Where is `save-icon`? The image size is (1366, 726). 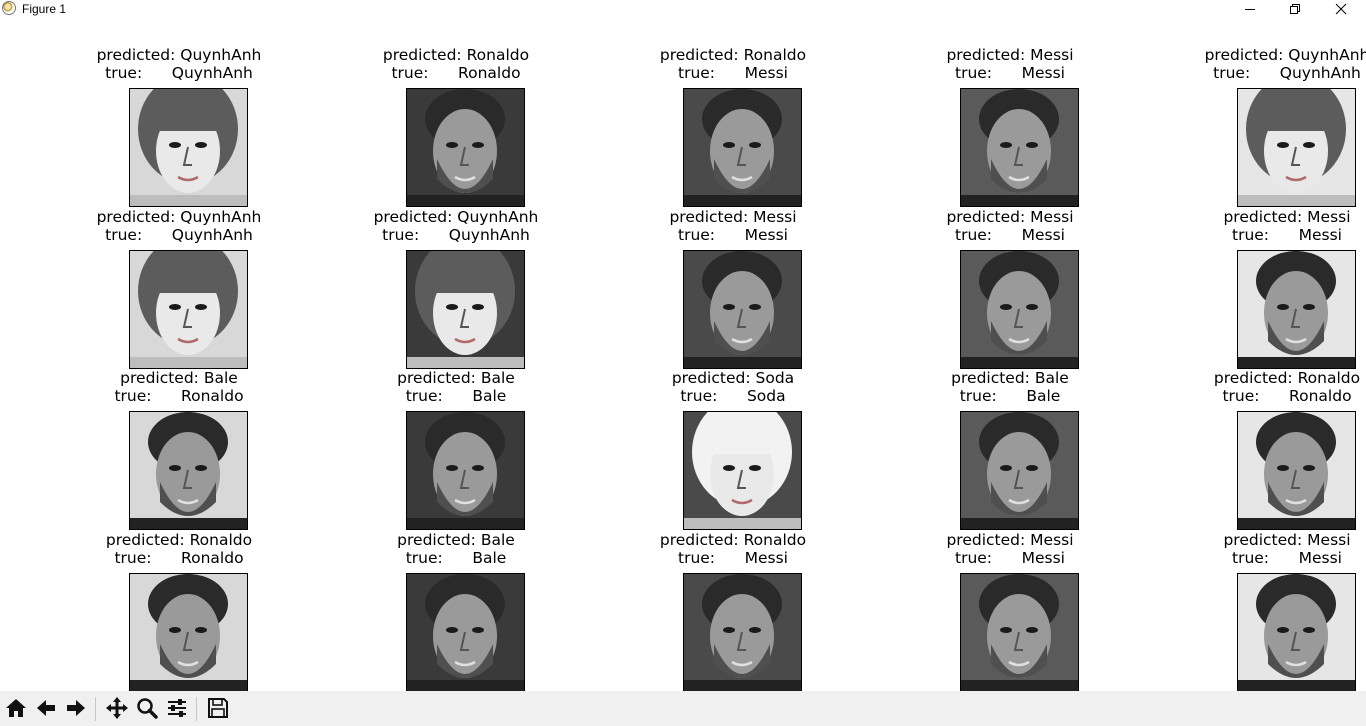
save-icon is located at coordinates (218, 708).